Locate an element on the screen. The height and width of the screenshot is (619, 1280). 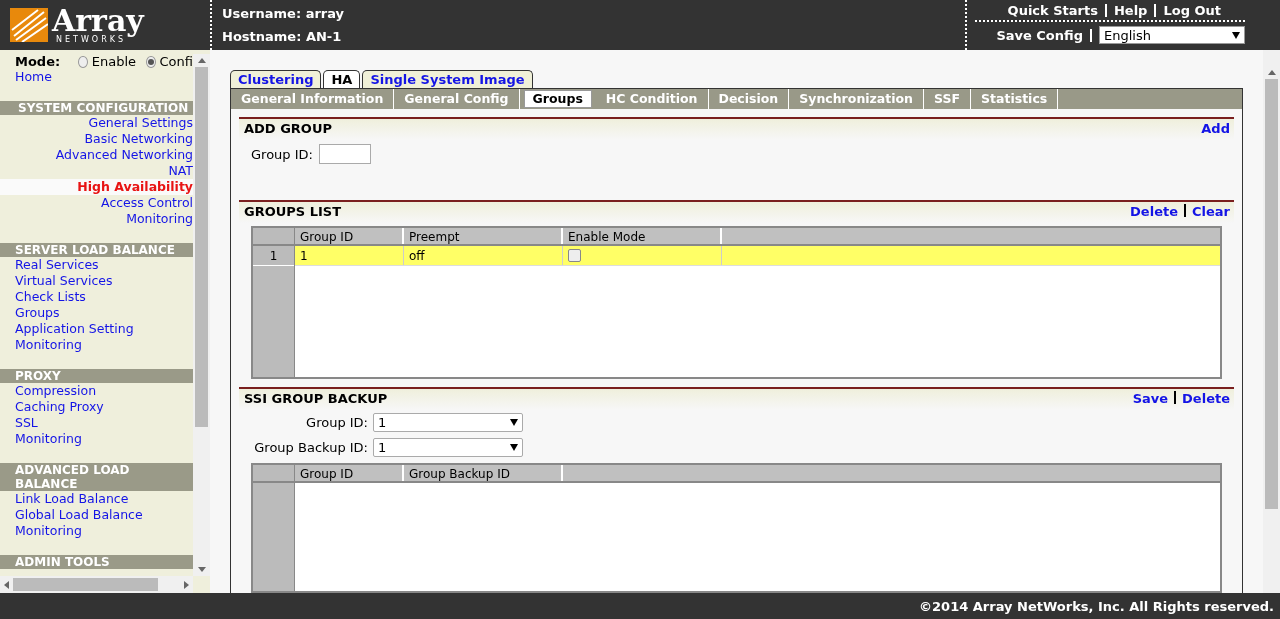
header-link: Log Out is located at coordinates (1192, 10).